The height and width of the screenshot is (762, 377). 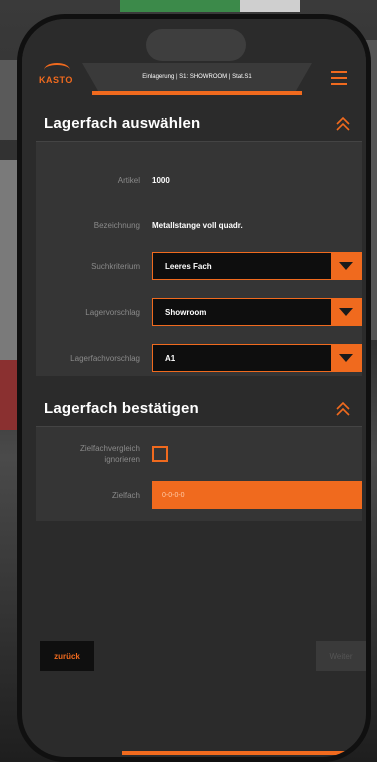 I want to click on lagervorschlag-row: Lagervorschlag Showroom, so click(x=199, y=312).